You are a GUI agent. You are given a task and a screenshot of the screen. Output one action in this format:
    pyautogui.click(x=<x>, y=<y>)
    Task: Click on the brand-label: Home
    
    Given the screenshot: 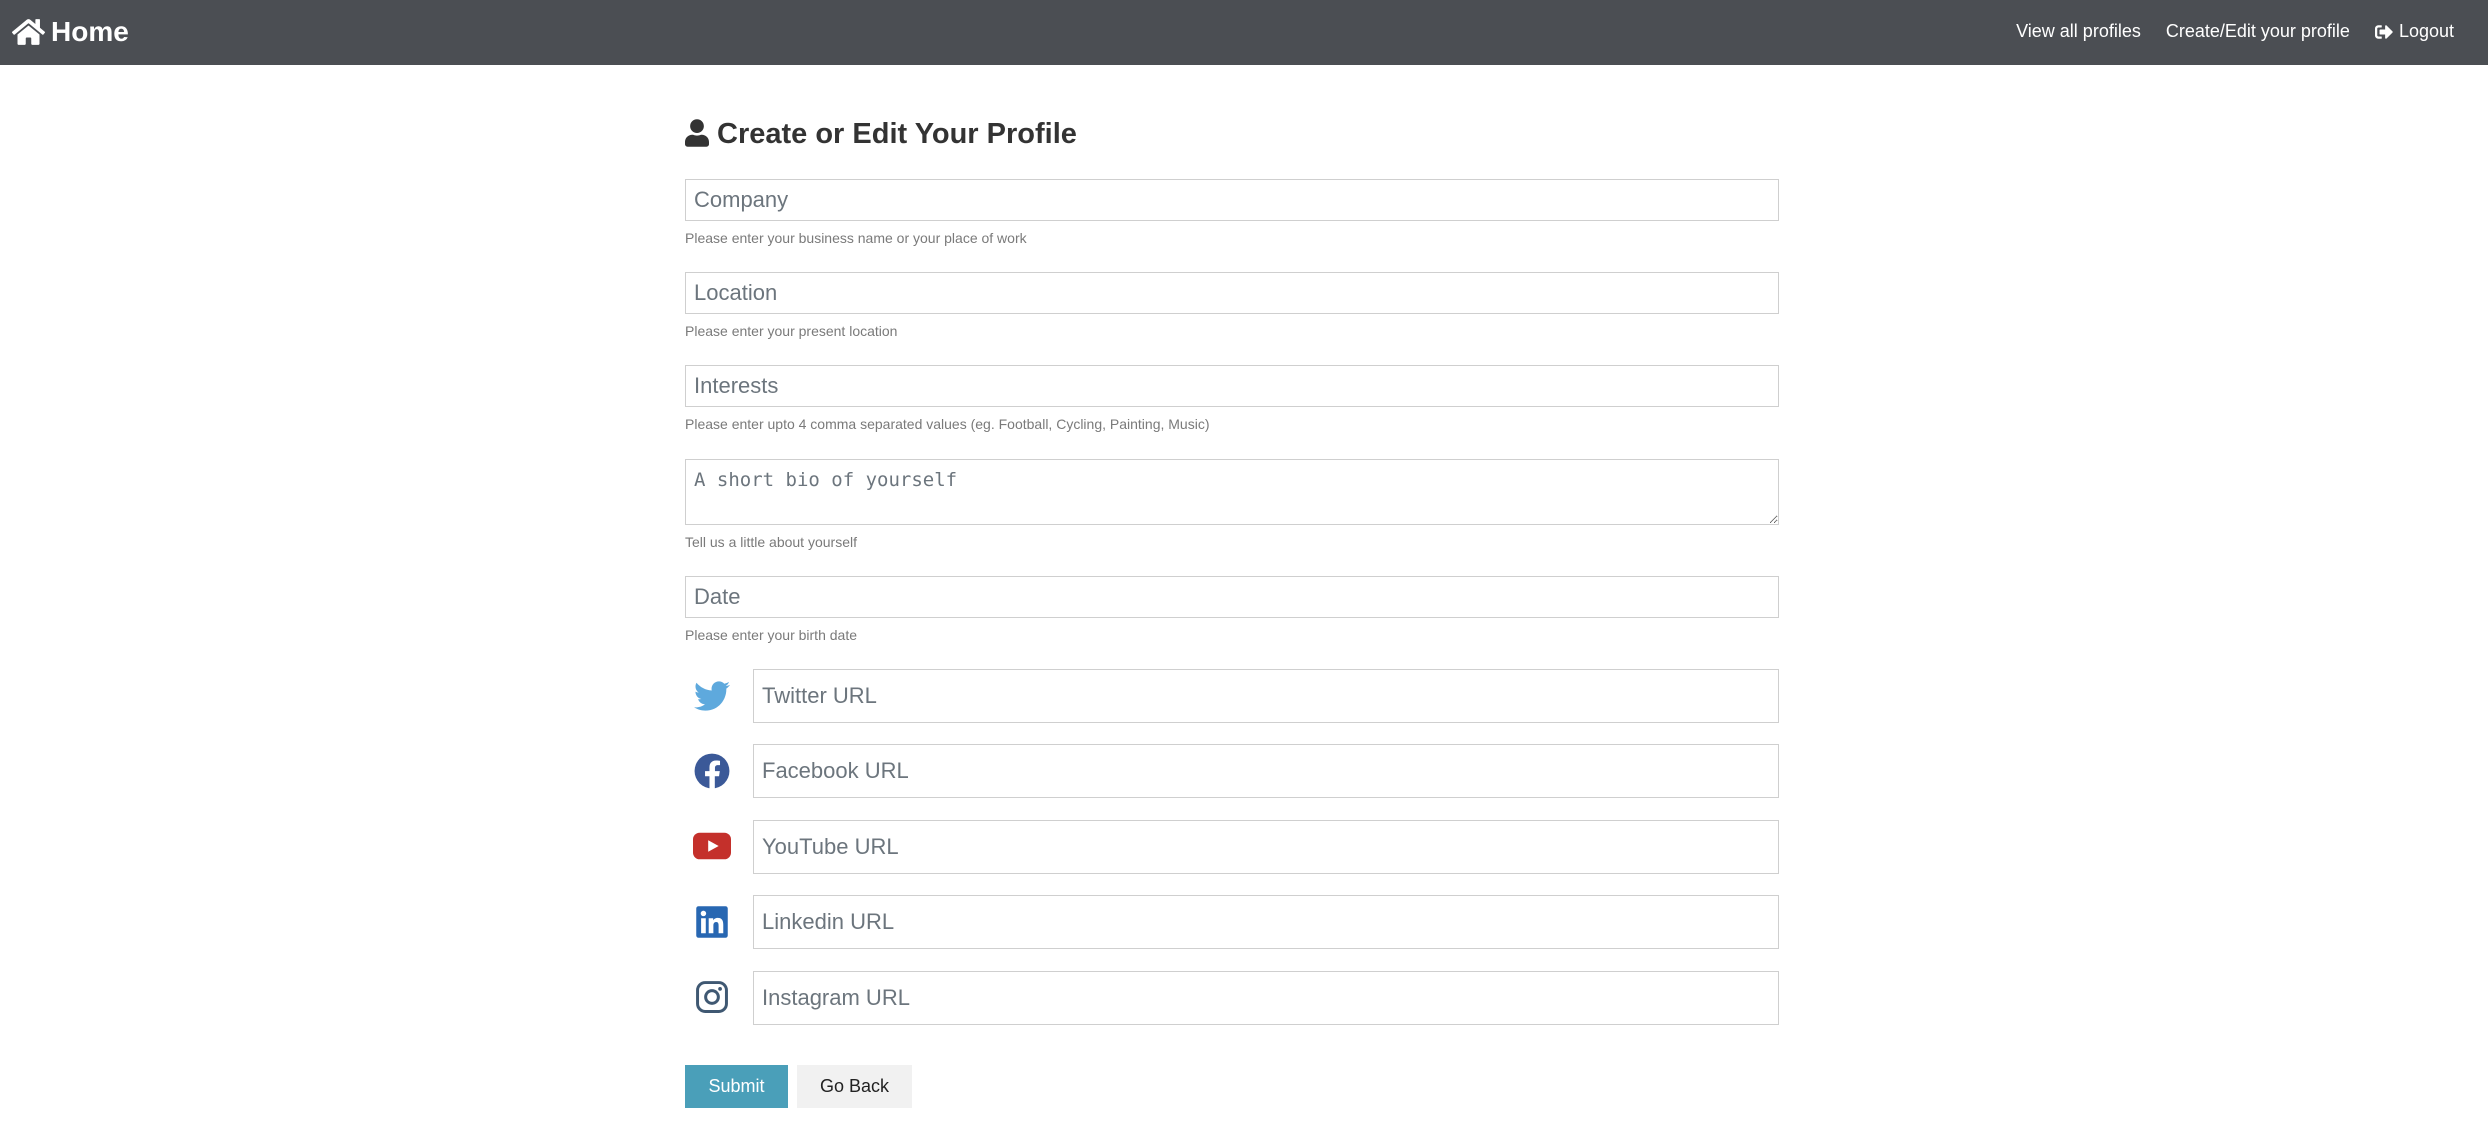 What is the action you would take?
    pyautogui.click(x=90, y=31)
    